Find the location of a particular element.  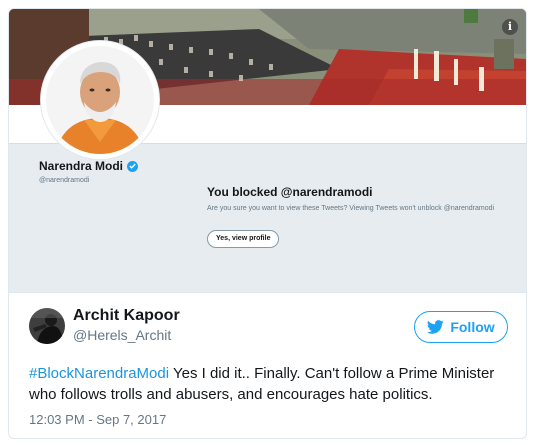

follow-button-label: Follow is located at coordinates (472, 327).